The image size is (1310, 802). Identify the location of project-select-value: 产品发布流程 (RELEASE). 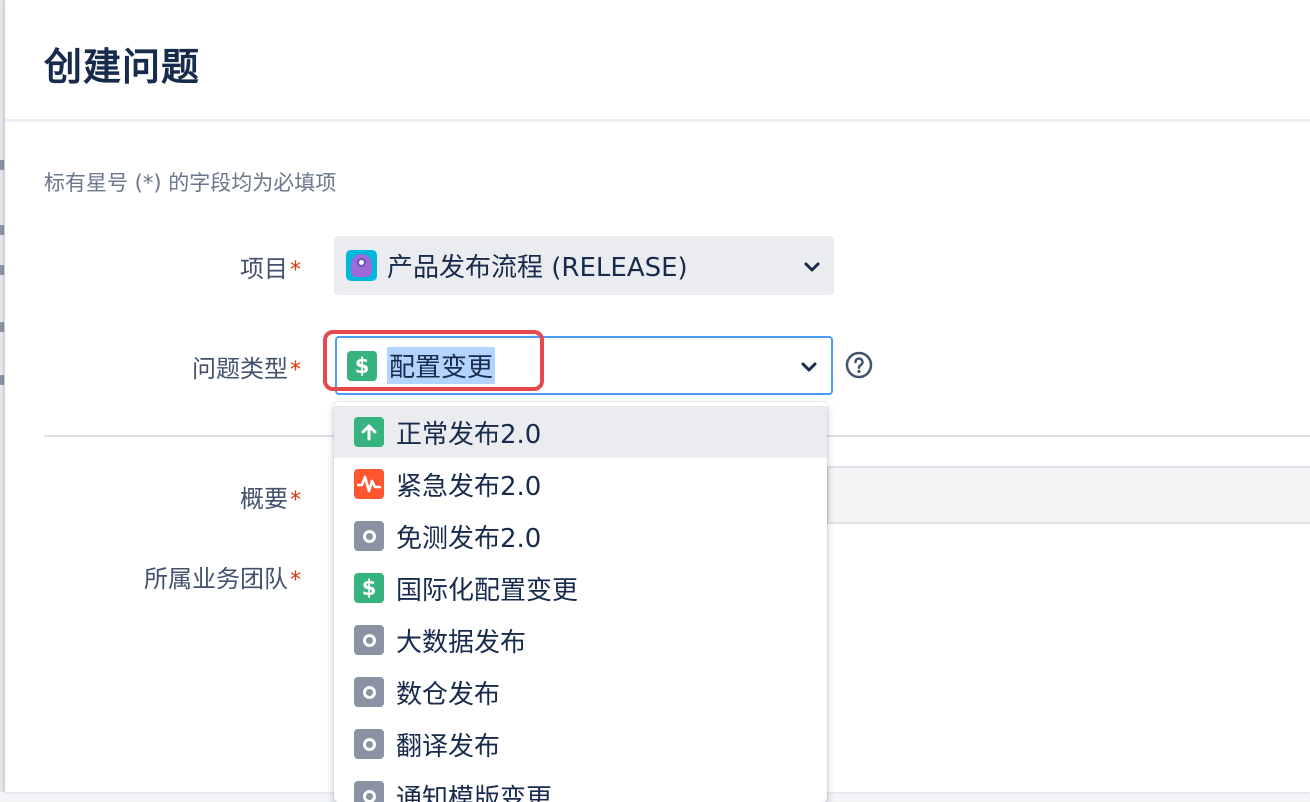
(537, 265).